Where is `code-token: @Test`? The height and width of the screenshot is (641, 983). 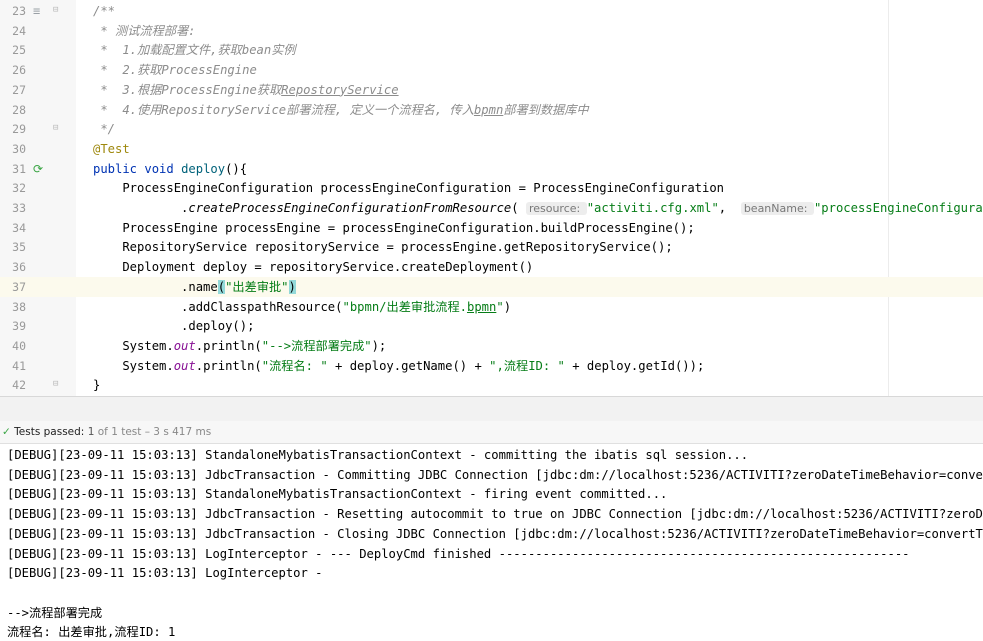 code-token: @Test is located at coordinates (111, 148).